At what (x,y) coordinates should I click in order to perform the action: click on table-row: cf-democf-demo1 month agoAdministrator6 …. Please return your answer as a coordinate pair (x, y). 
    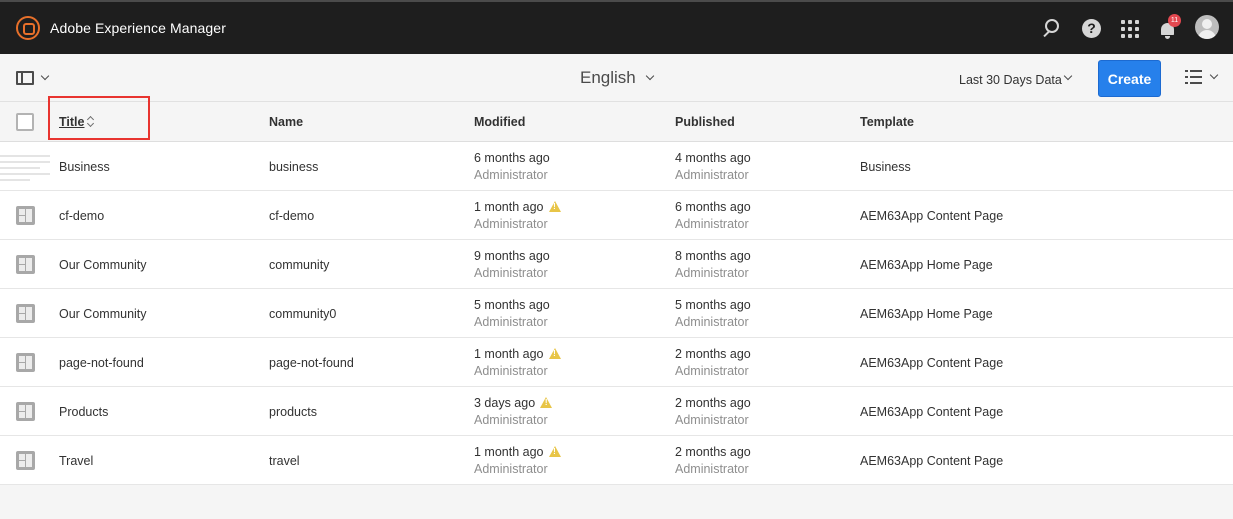
    Looking at the image, I should click on (616, 215).